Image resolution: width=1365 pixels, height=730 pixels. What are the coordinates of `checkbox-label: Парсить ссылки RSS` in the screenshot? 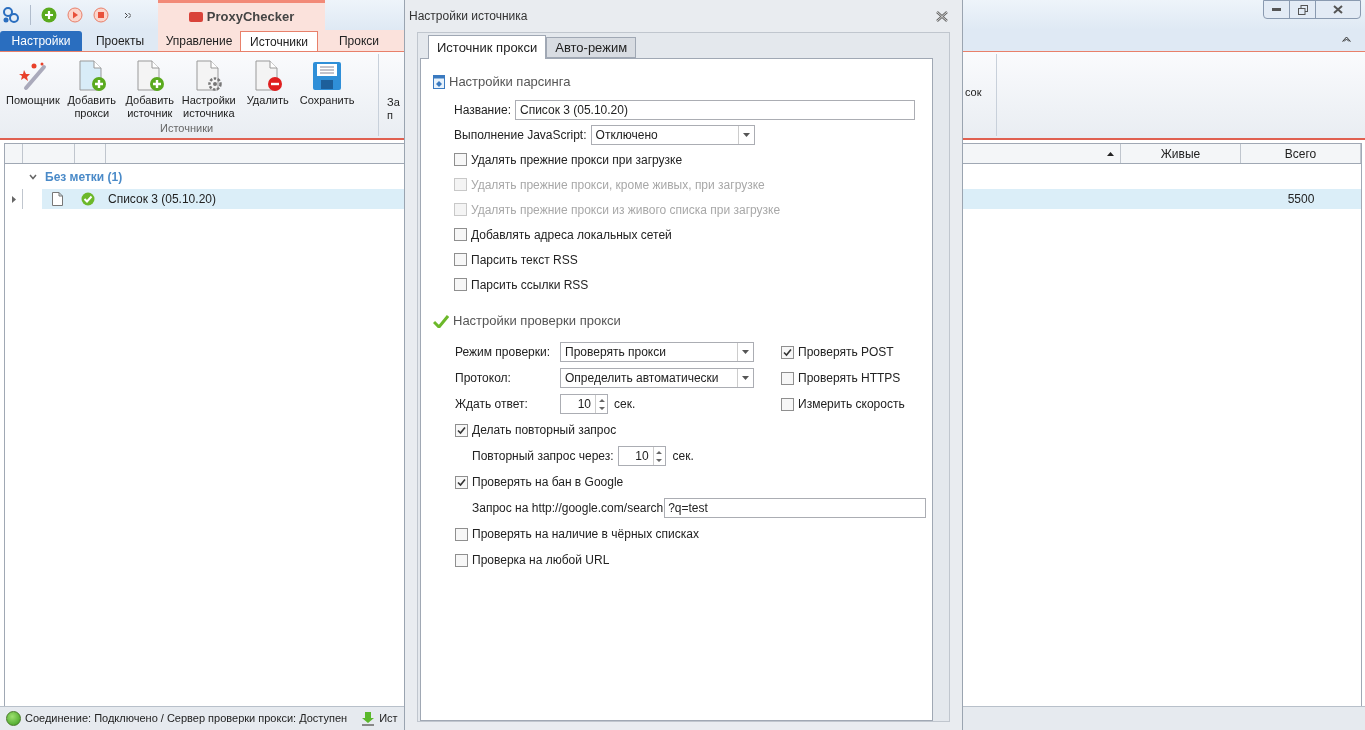 It's located at (530, 285).